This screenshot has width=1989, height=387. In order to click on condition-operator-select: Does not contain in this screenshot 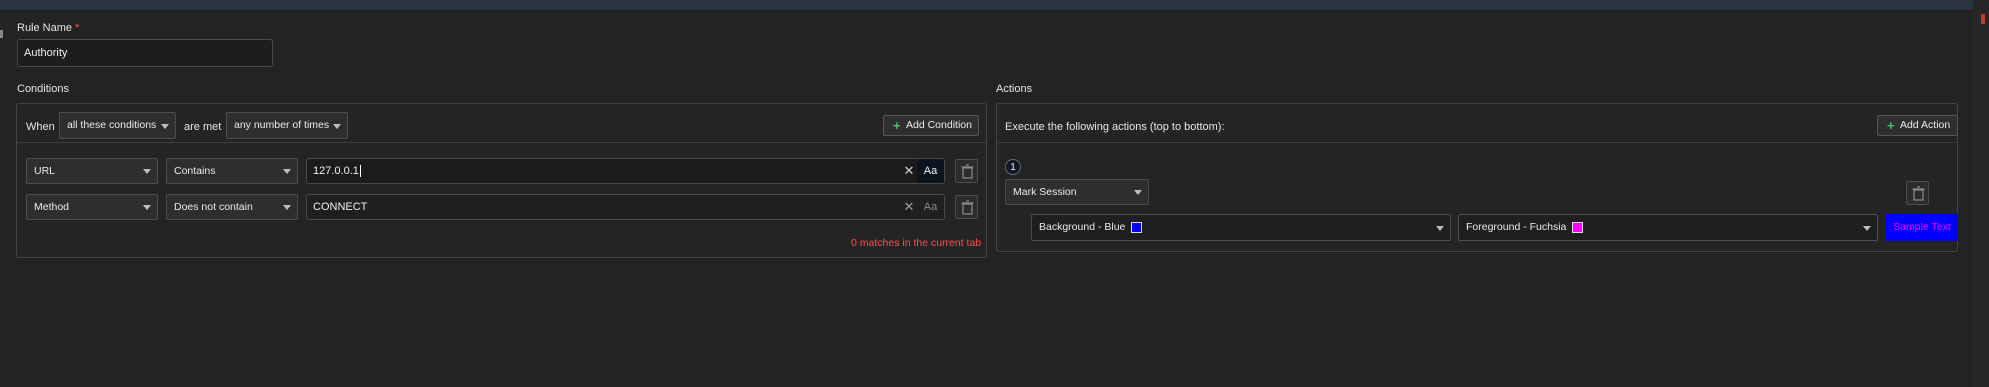, I will do `click(232, 207)`.